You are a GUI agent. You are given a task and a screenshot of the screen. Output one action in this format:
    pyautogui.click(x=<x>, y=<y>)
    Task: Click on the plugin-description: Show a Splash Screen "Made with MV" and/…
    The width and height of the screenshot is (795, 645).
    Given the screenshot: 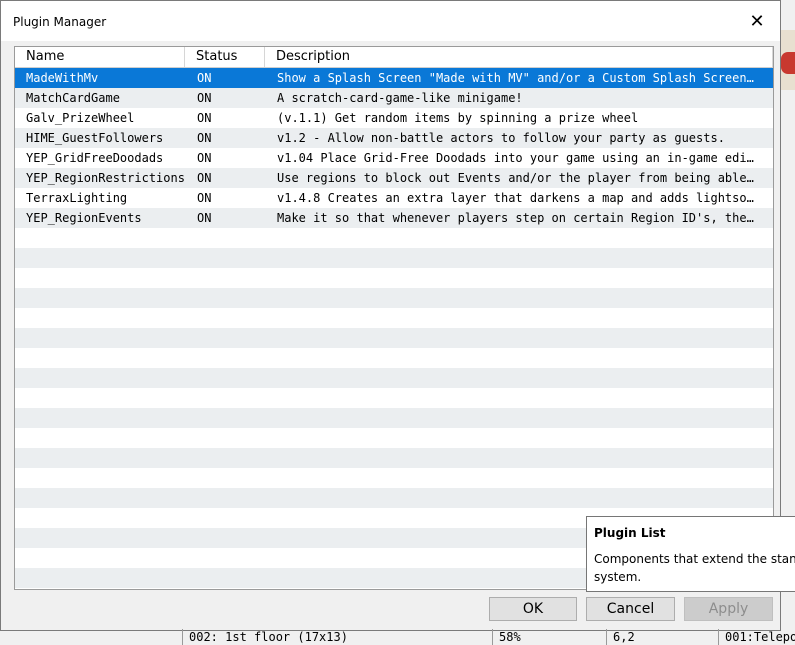 What is the action you would take?
    pyautogui.click(x=517, y=78)
    